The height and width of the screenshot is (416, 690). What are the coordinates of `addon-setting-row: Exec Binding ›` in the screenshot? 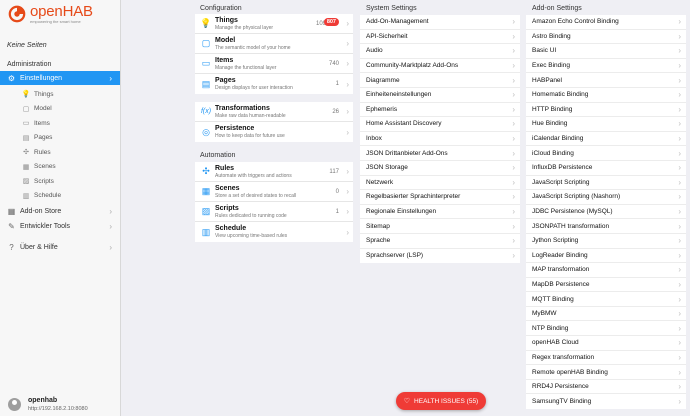 It's located at (606, 66).